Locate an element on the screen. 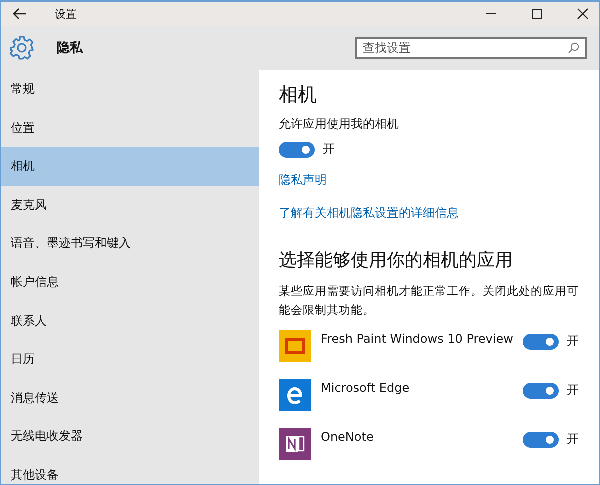 The height and width of the screenshot is (485, 600). toggle-label: 允许应用使用我的相机 is located at coordinates (339, 124).